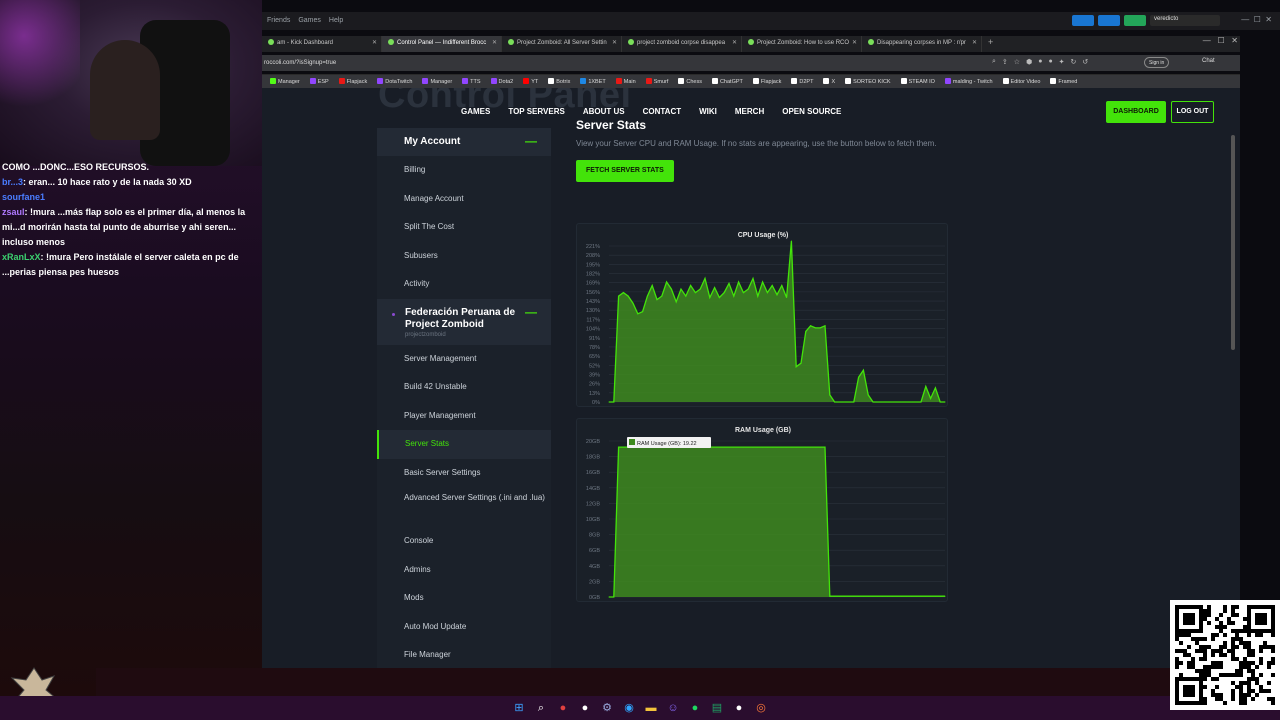 Image resolution: width=1280 pixels, height=720 pixels. What do you see at coordinates (464, 387) in the screenshot?
I see `sidebar-item-build-42-unstable: Build 42 Unstable` at bounding box center [464, 387].